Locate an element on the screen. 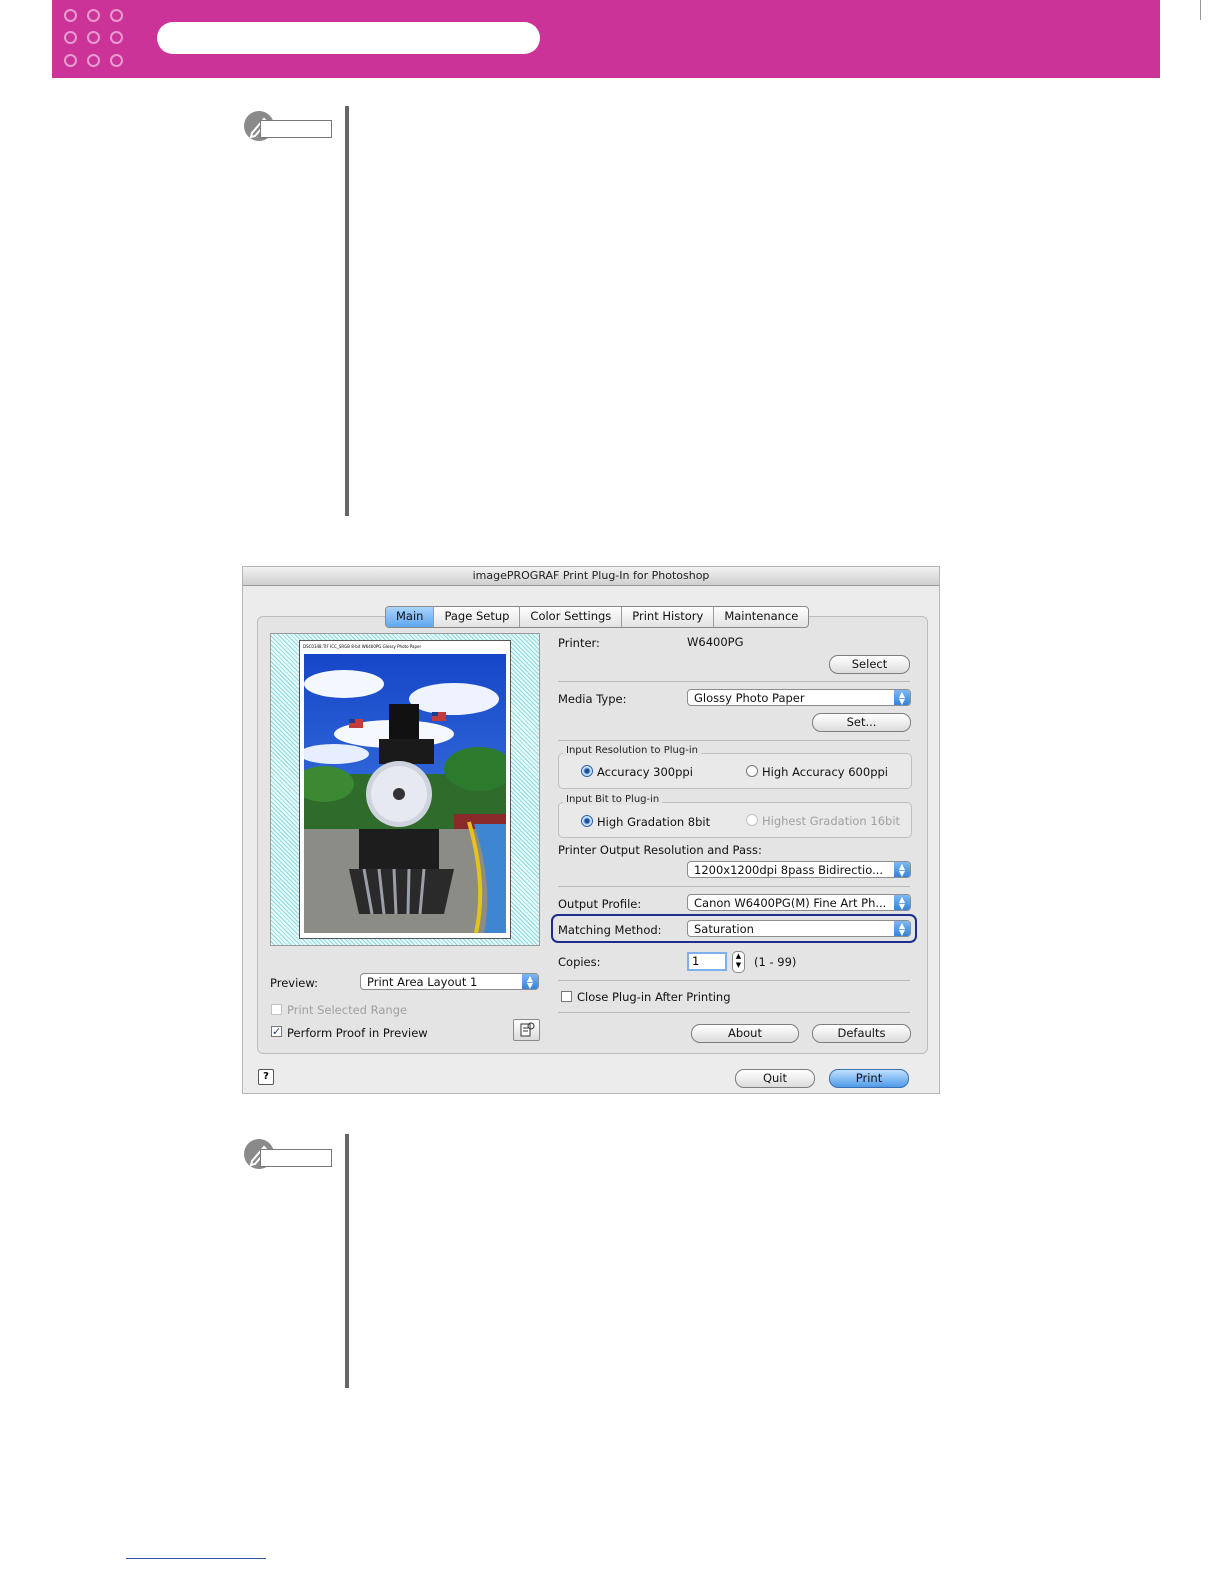 Image resolution: width=1224 pixels, height=1584 pixels. print-button: Print is located at coordinates (869, 1078).